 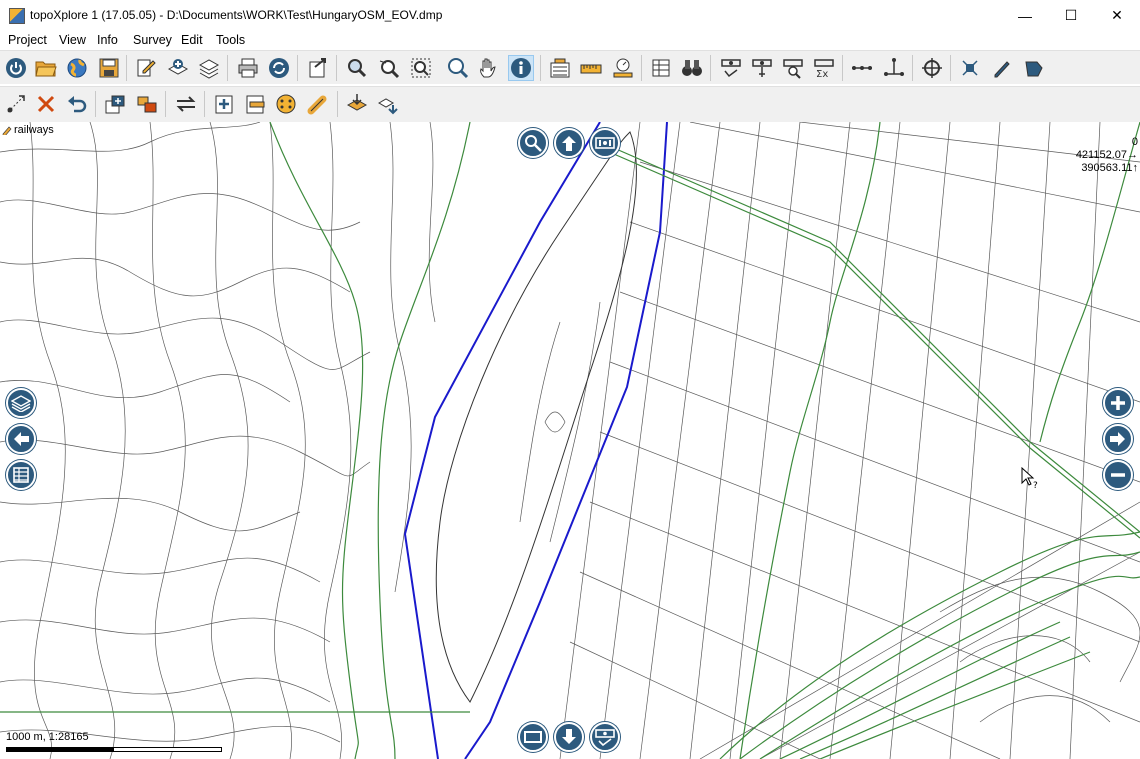 I want to click on survey-search-icon, so click(x=793, y=68).